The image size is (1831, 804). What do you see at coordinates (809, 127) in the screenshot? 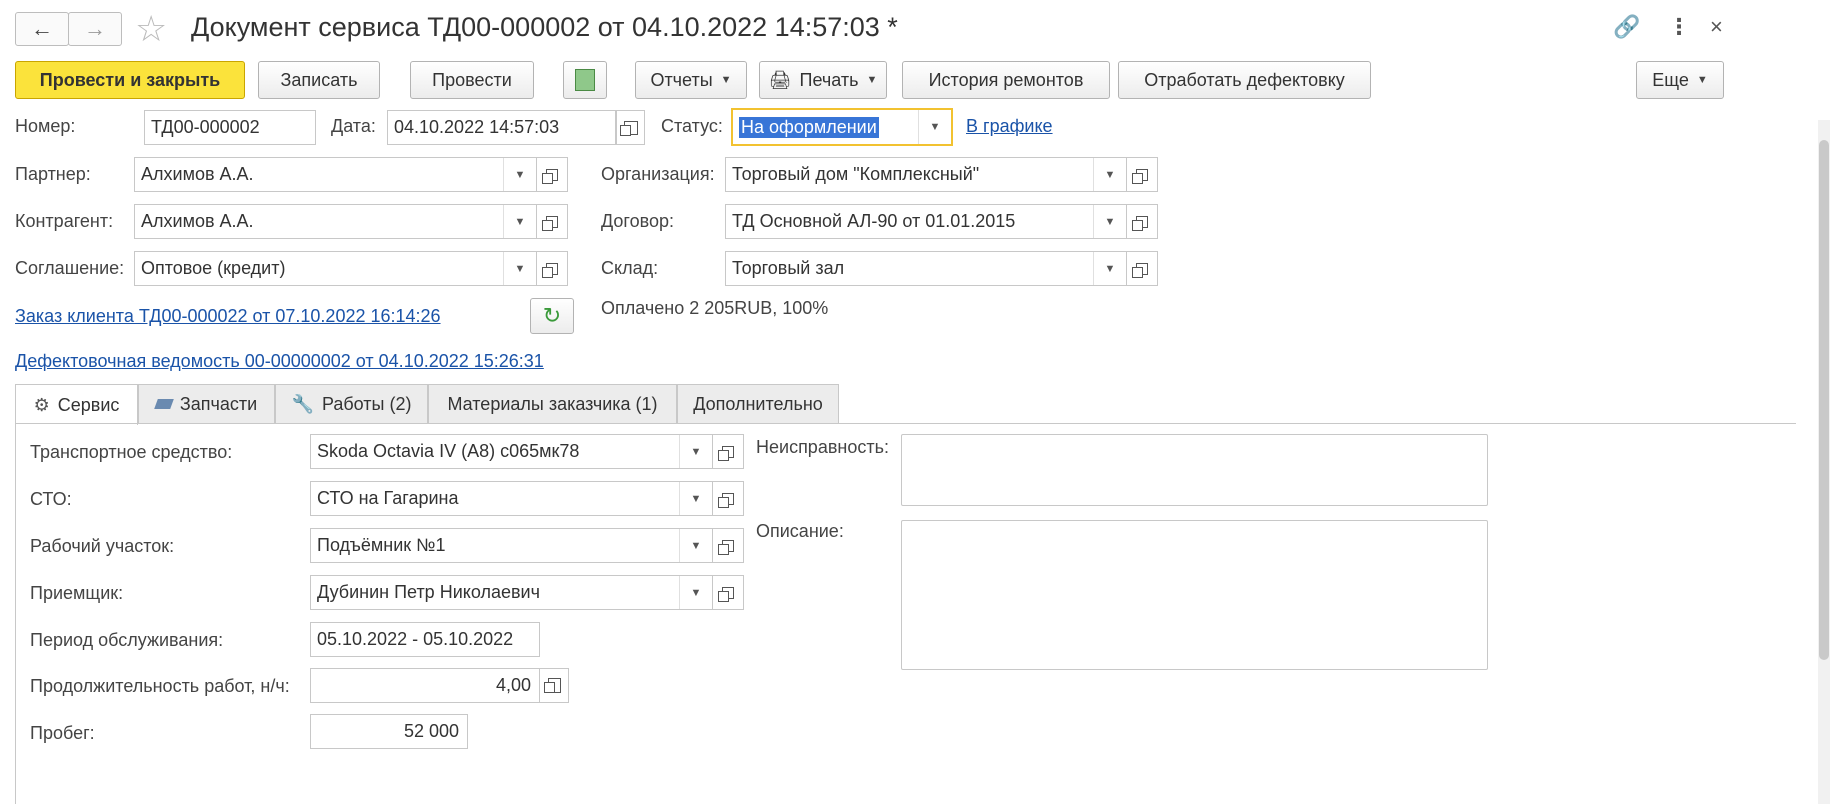
I see `status-value: На оформлении` at bounding box center [809, 127].